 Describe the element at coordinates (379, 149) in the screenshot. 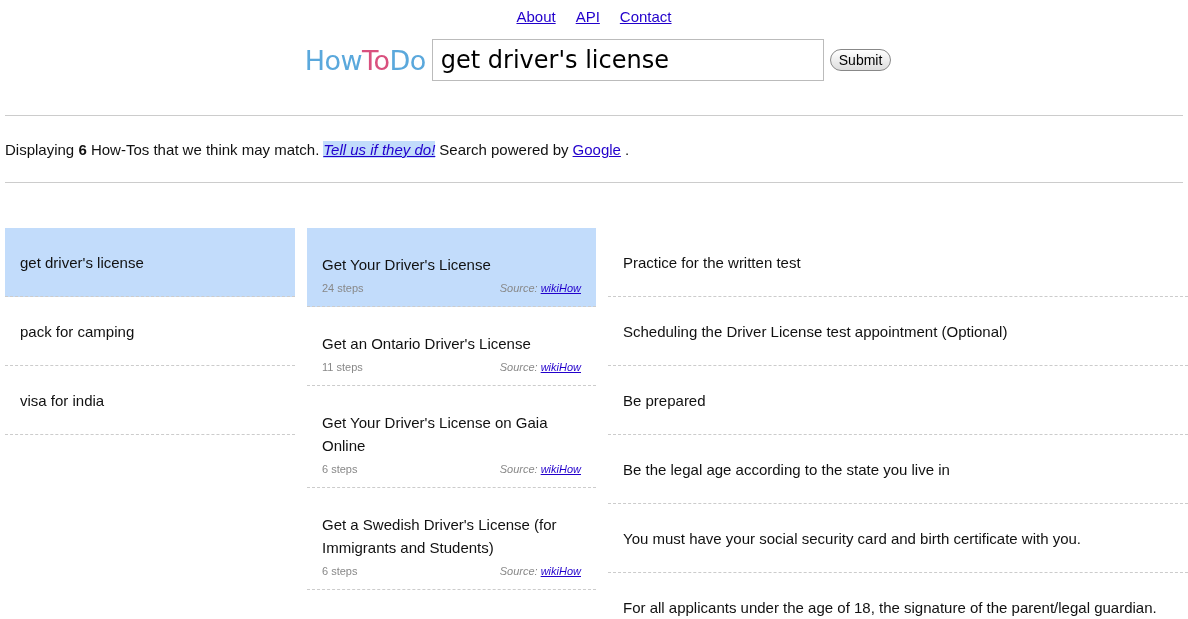

I see `feedback-link: Tell us if they do!` at that location.